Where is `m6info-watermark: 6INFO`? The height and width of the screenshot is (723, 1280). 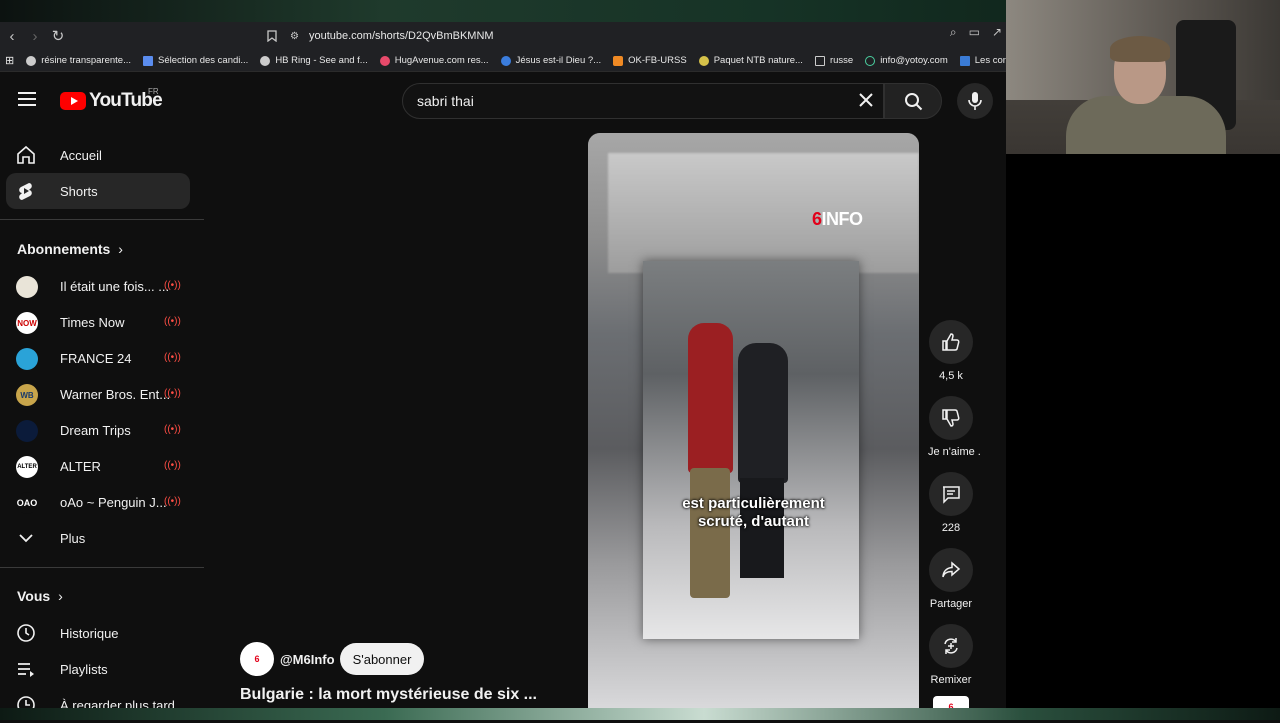
m6info-watermark: 6INFO is located at coordinates (838, 219).